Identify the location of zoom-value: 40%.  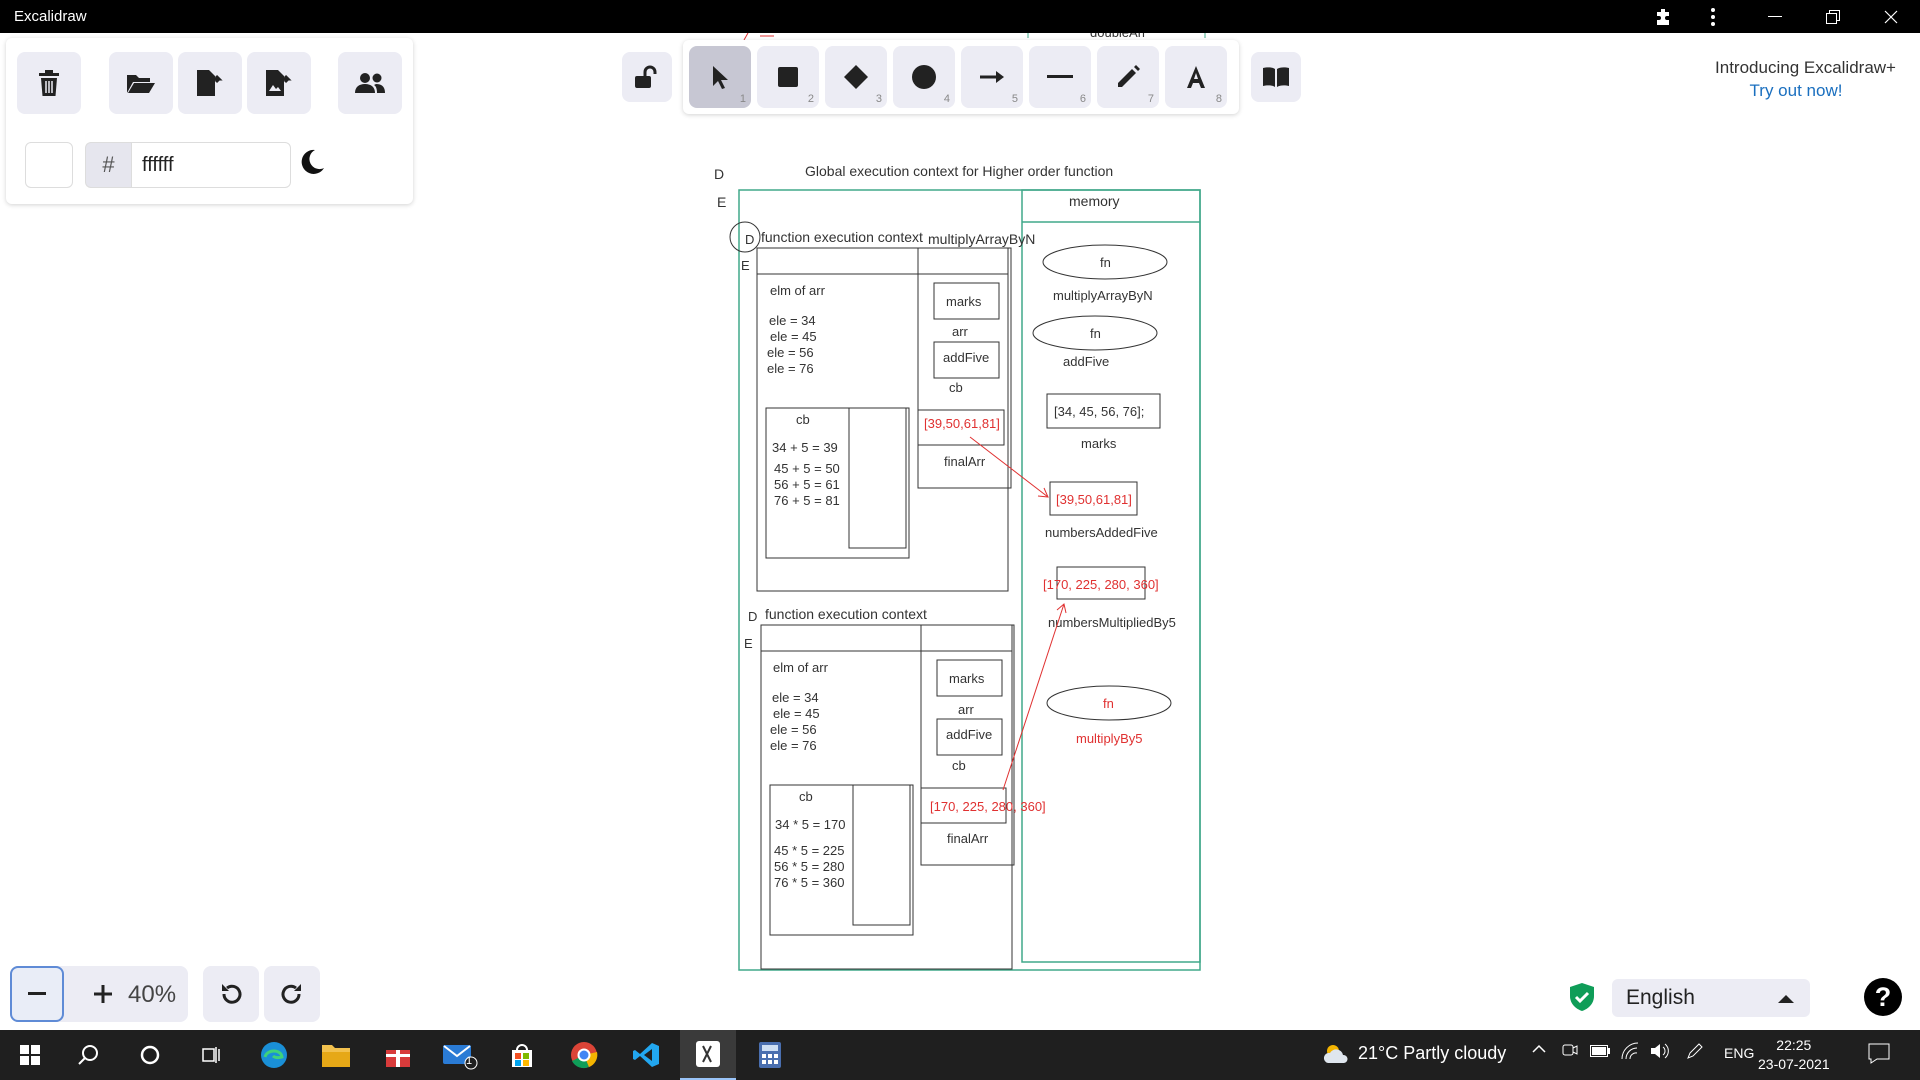
(152, 995).